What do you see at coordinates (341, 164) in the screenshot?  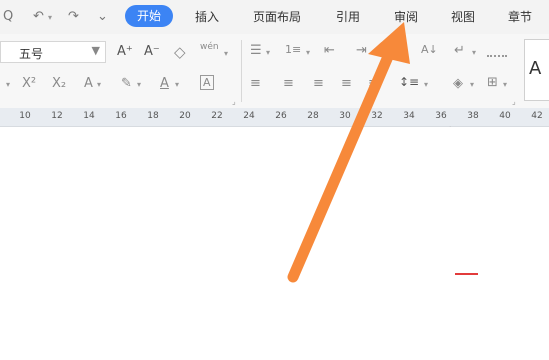 I see `annotation-arrow-shaft` at bounding box center [341, 164].